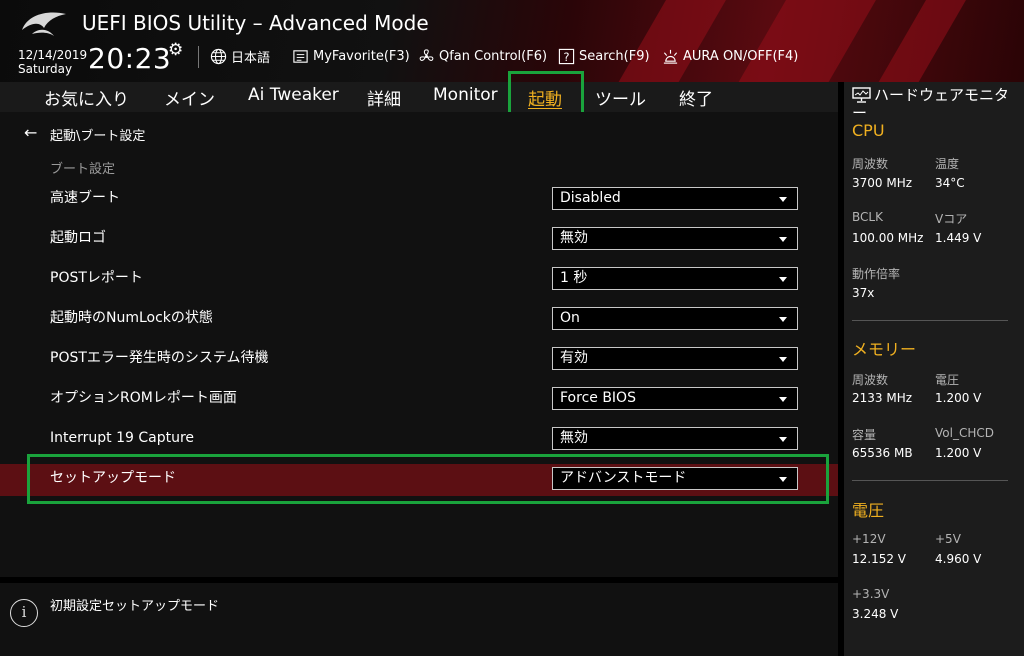 The height and width of the screenshot is (656, 1024). I want to click on hardware-monitor-title: ハードウェアモニター, so click(931, 104).